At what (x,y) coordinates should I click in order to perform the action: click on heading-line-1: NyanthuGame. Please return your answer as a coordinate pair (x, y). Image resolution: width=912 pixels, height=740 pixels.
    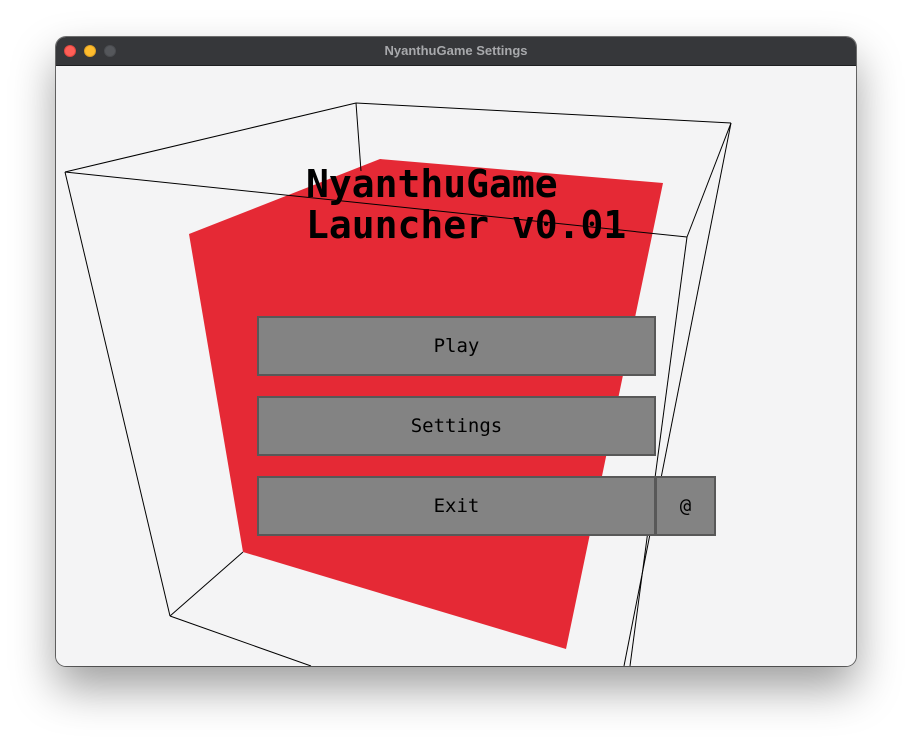
    Looking at the image, I should click on (432, 184).